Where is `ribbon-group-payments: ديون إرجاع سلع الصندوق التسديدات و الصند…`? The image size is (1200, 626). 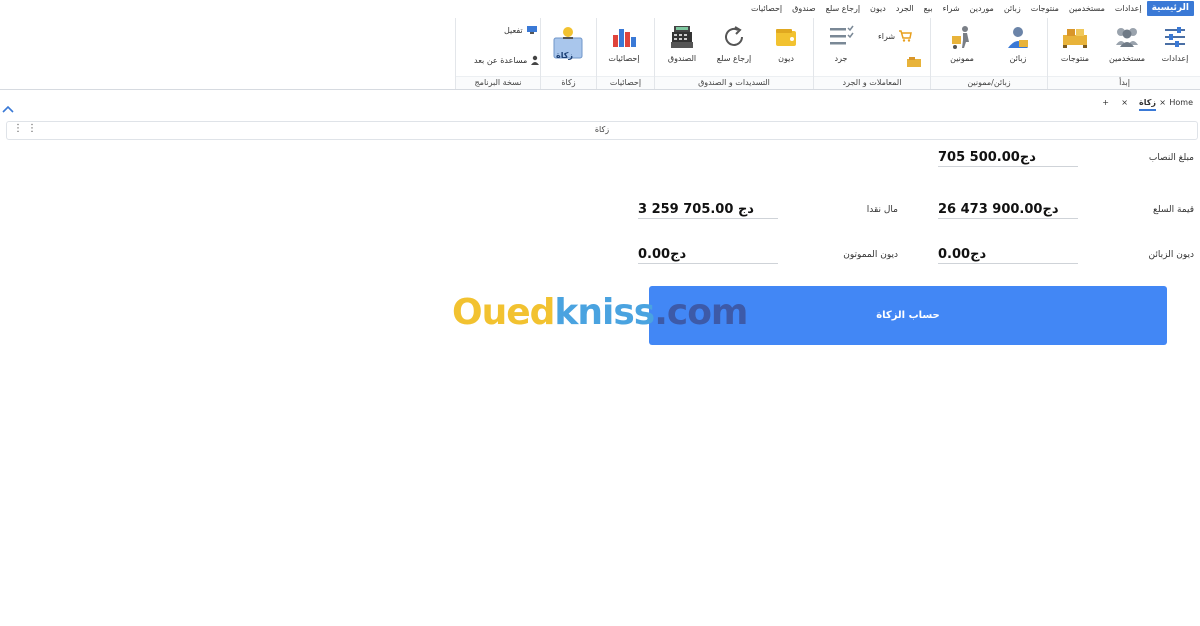 ribbon-group-payments: ديون إرجاع سلع الصندوق التسديدات و الصند… is located at coordinates (733, 53).